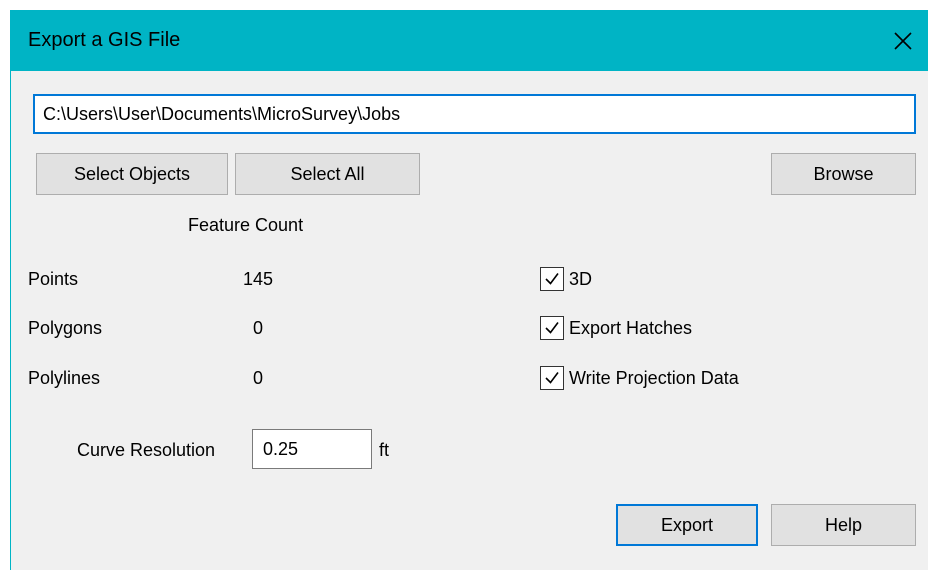 This screenshot has width=928, height=570. I want to click on title-bar: Export a GIS File, so click(469, 40).